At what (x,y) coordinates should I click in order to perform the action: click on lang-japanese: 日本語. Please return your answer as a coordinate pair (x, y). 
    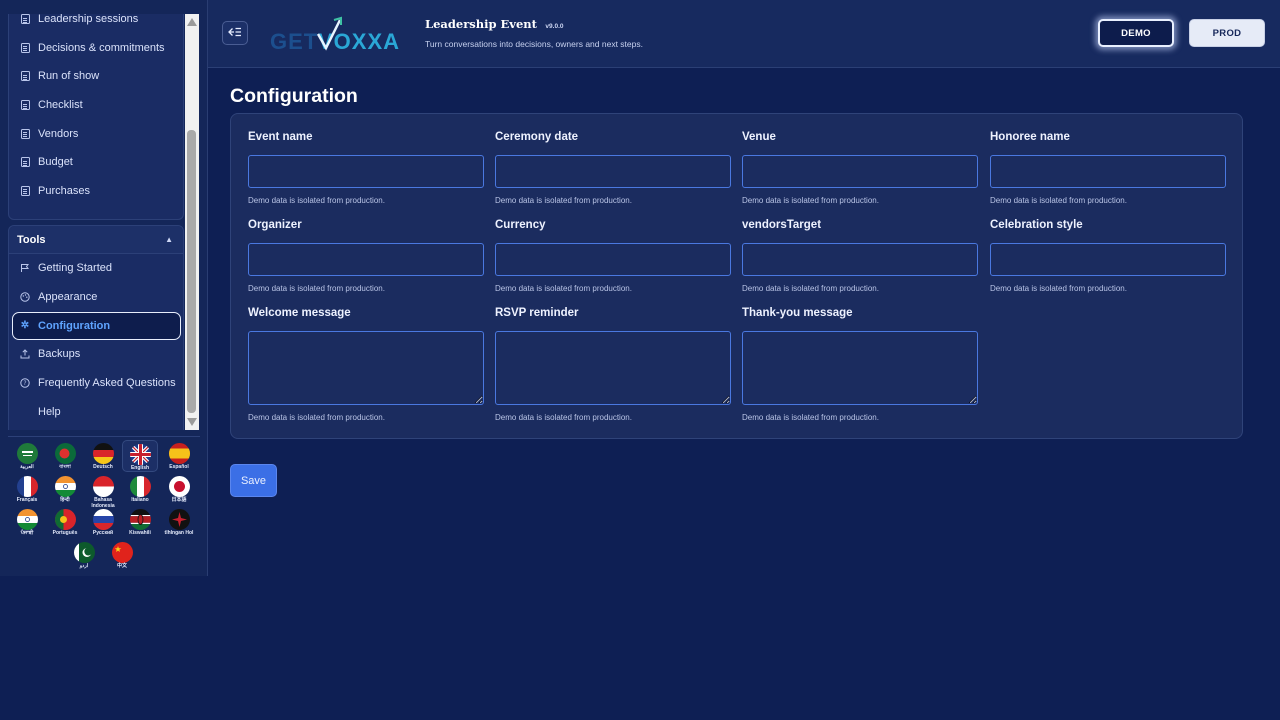
    Looking at the image, I should click on (179, 489).